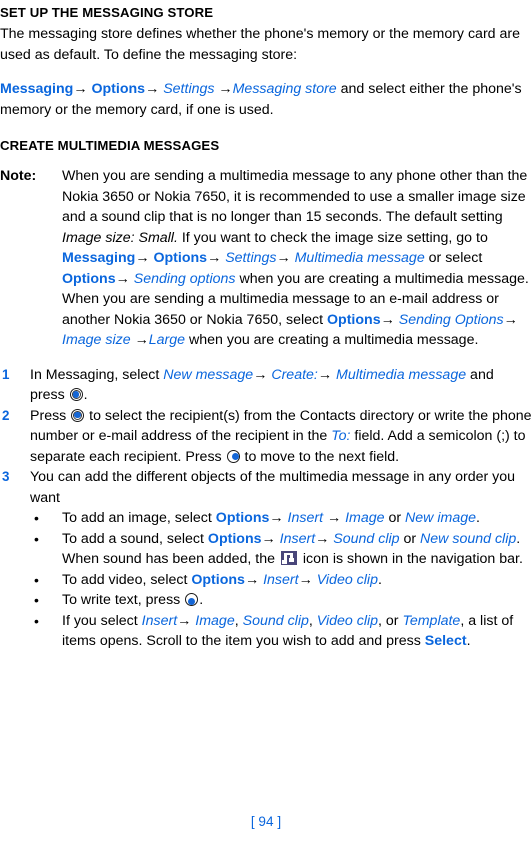 This screenshot has height=841, width=532. I want to click on step1-multimedia-message: Multimedia message, so click(401, 374).